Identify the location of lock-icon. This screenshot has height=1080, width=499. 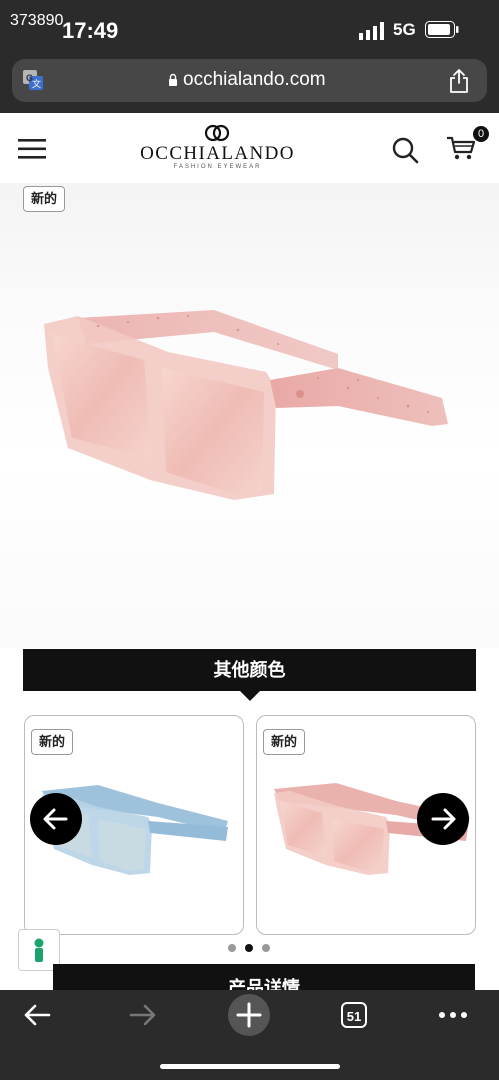
(173, 79).